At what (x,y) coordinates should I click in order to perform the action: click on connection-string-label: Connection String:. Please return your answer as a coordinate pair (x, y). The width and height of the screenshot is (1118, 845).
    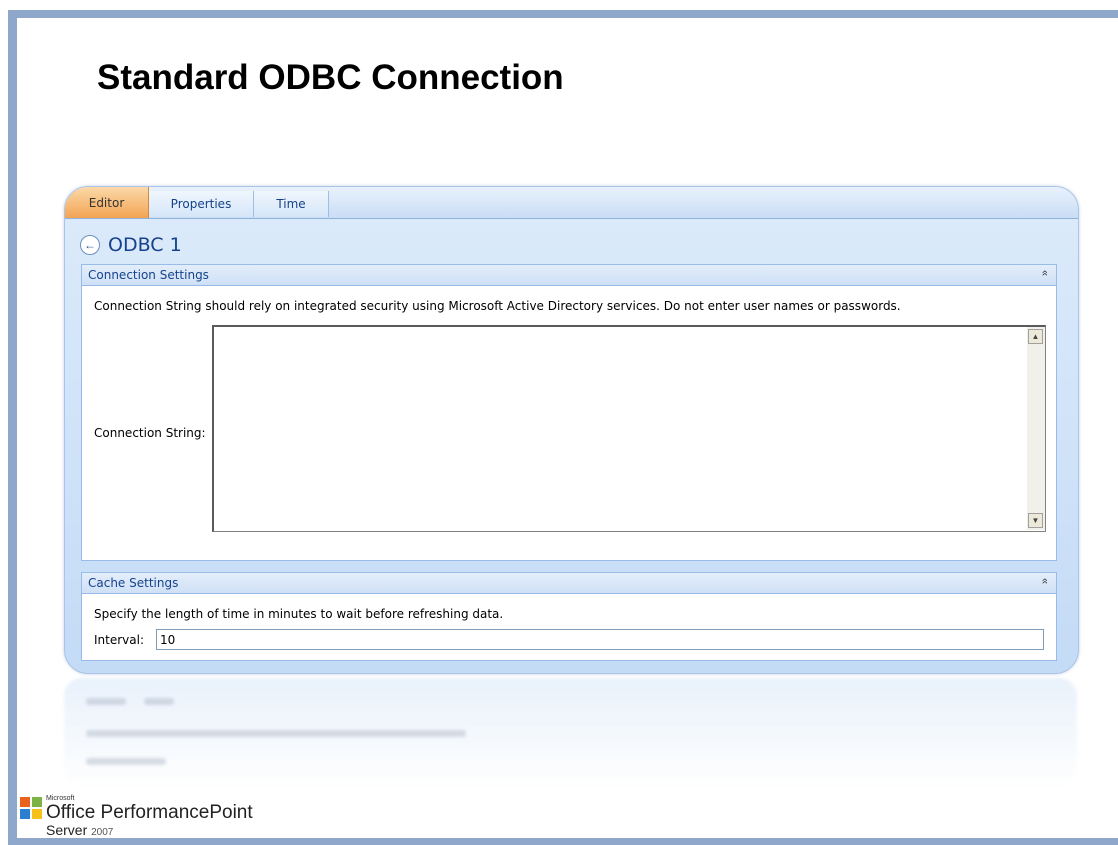
    Looking at the image, I should click on (150, 433).